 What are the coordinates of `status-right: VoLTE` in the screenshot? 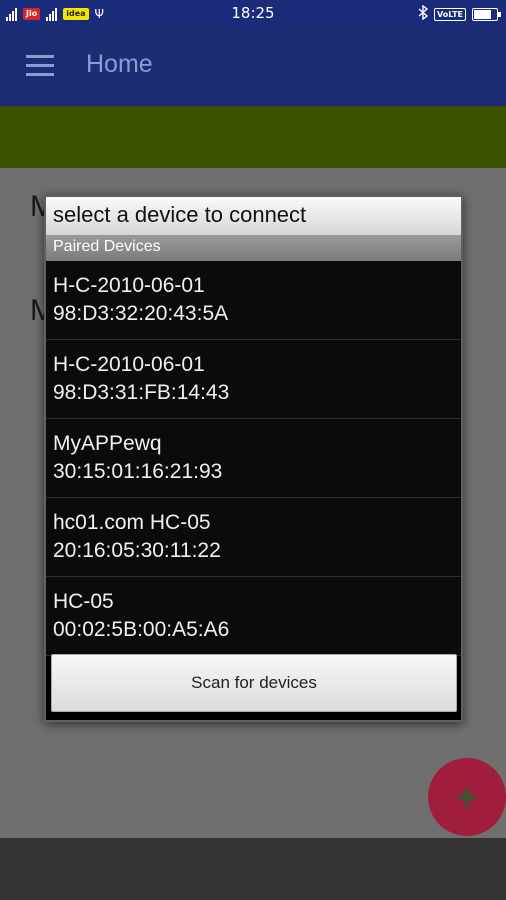 It's located at (459, 14).